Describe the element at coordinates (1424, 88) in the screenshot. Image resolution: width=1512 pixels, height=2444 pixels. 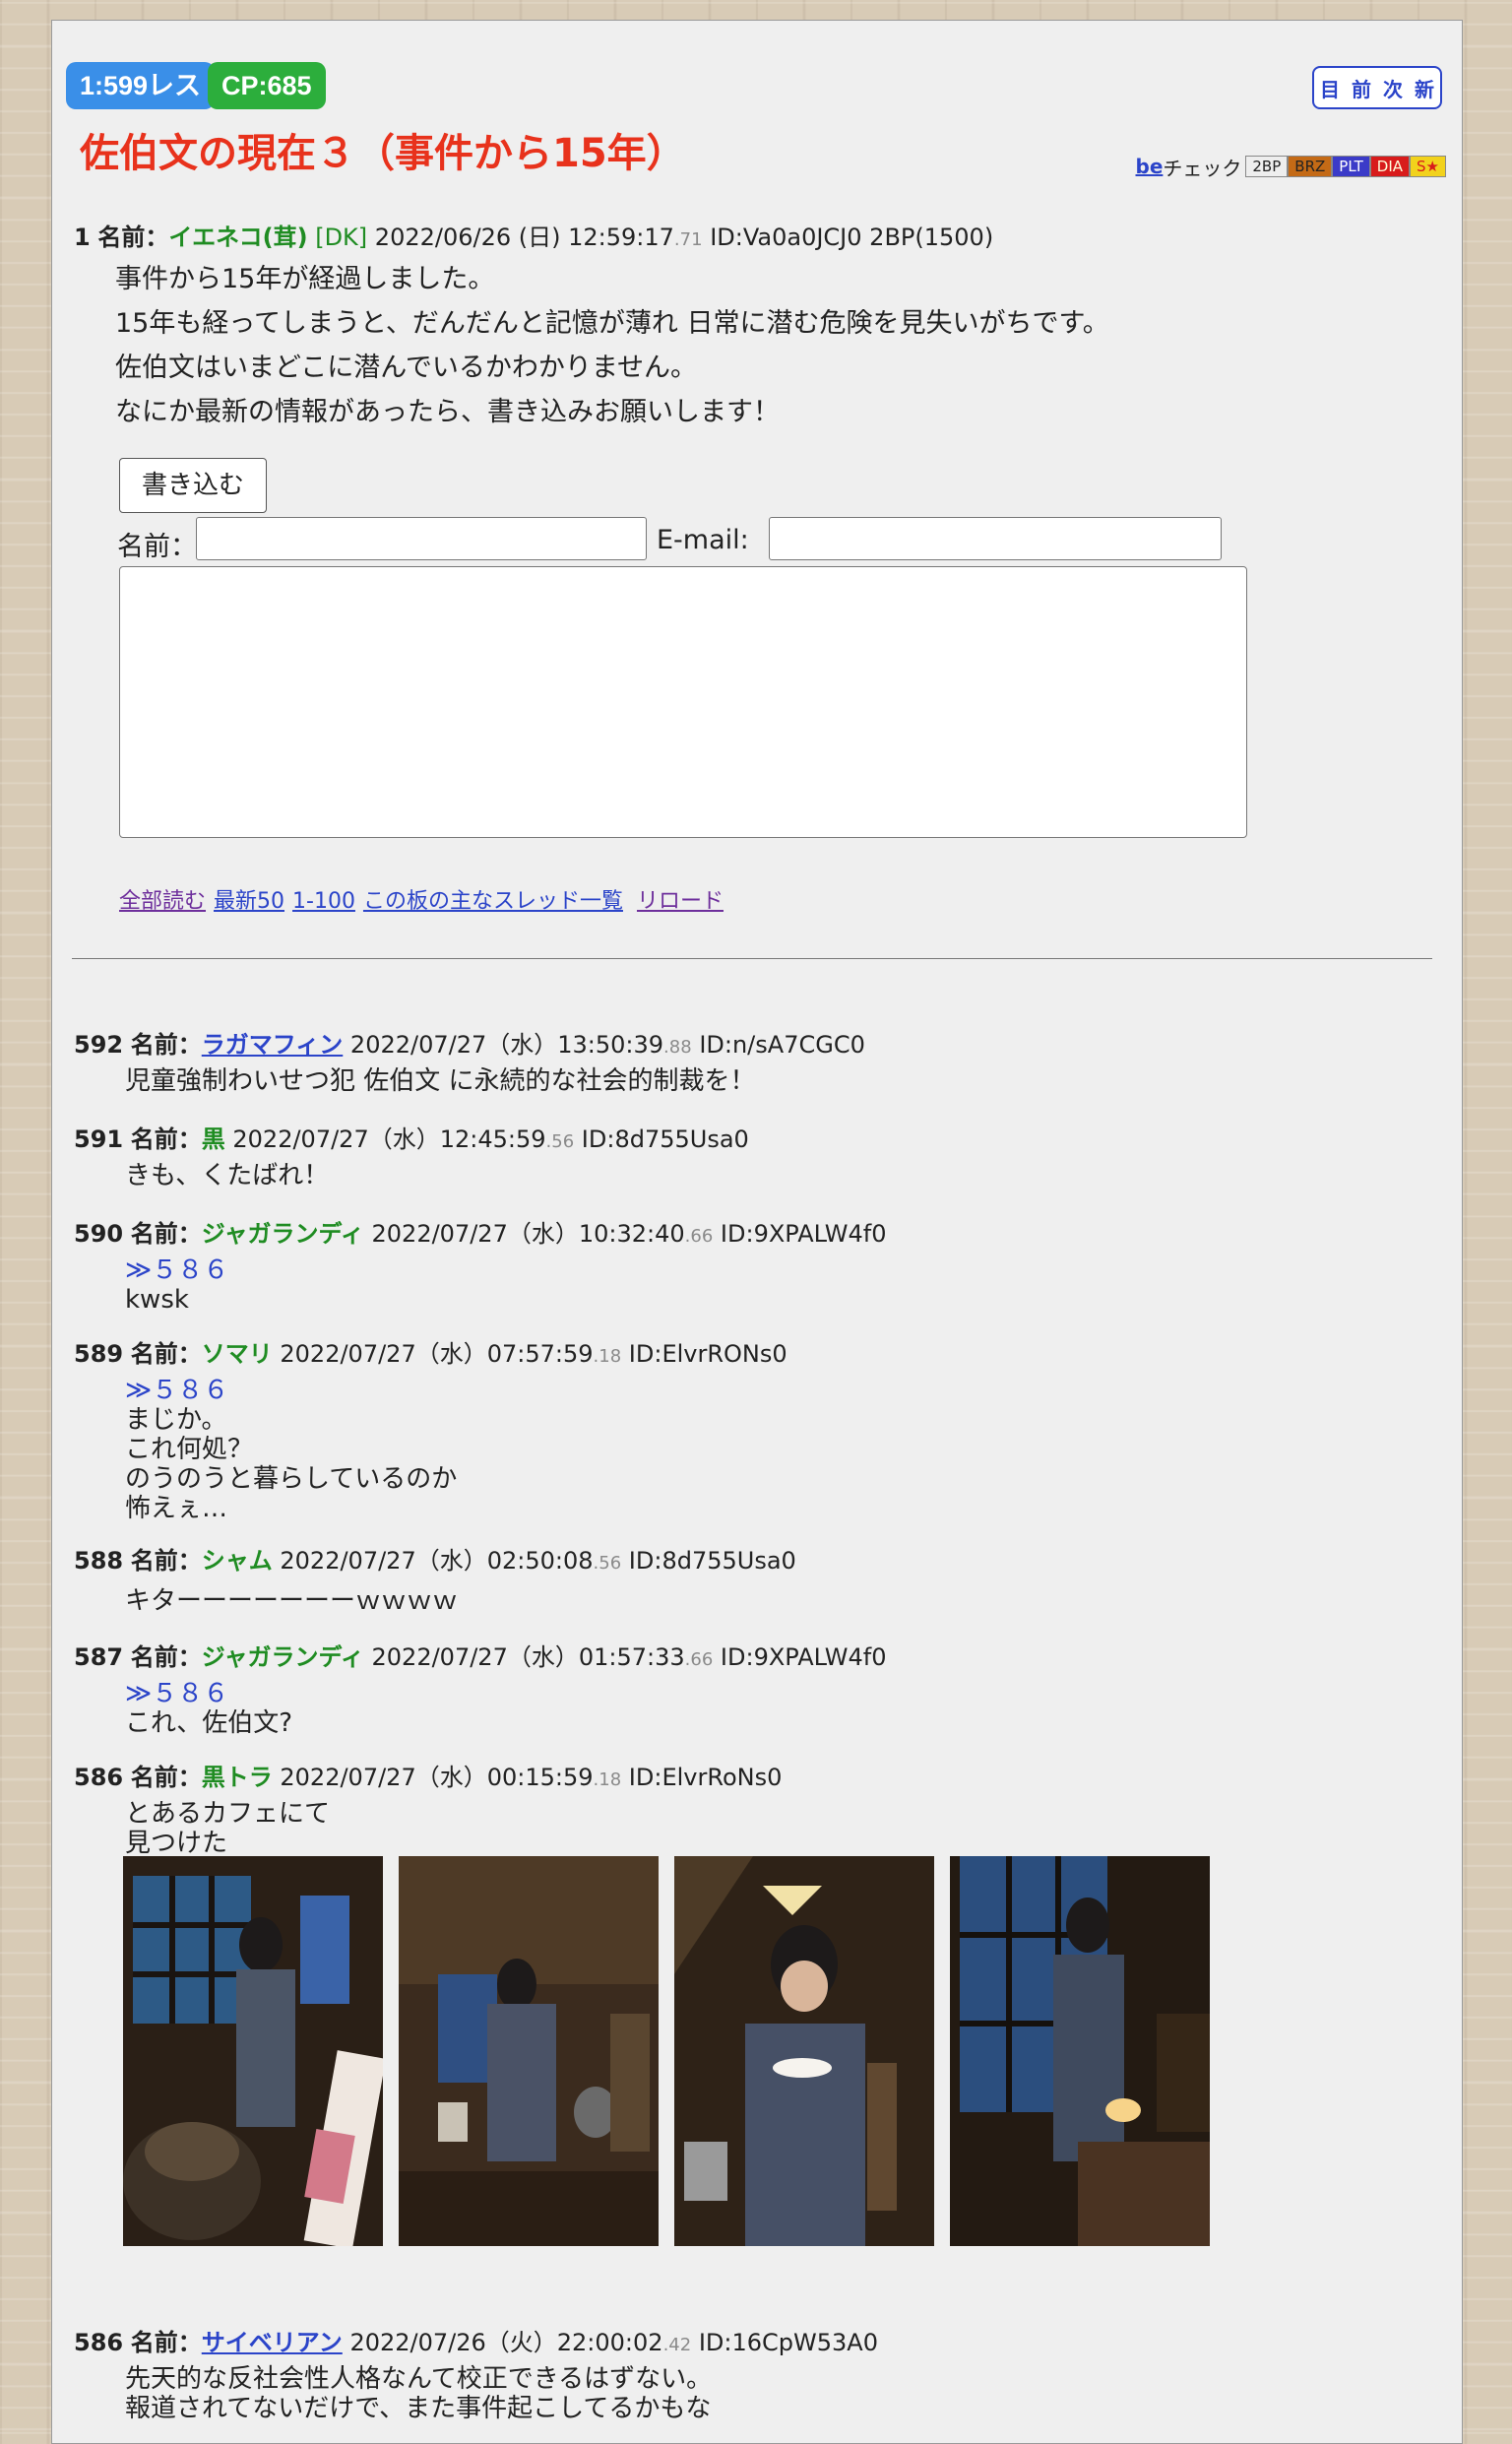
I see `nav-new-link: 新` at that location.